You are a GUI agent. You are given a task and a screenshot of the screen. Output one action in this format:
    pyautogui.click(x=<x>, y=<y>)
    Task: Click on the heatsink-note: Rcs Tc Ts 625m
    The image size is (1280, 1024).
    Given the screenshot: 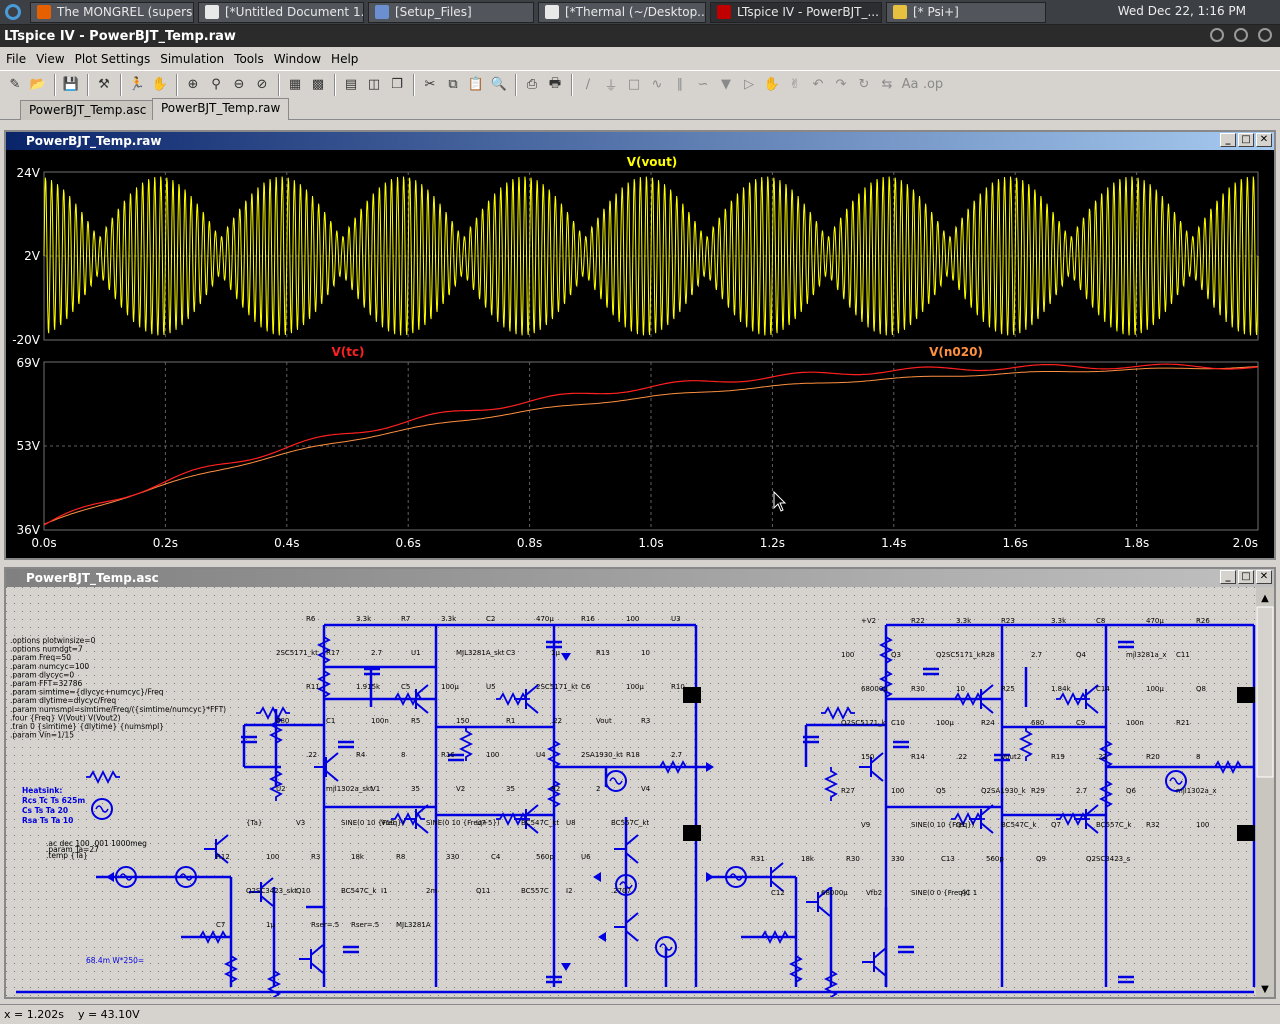 What is the action you would take?
    pyautogui.click(x=53, y=800)
    